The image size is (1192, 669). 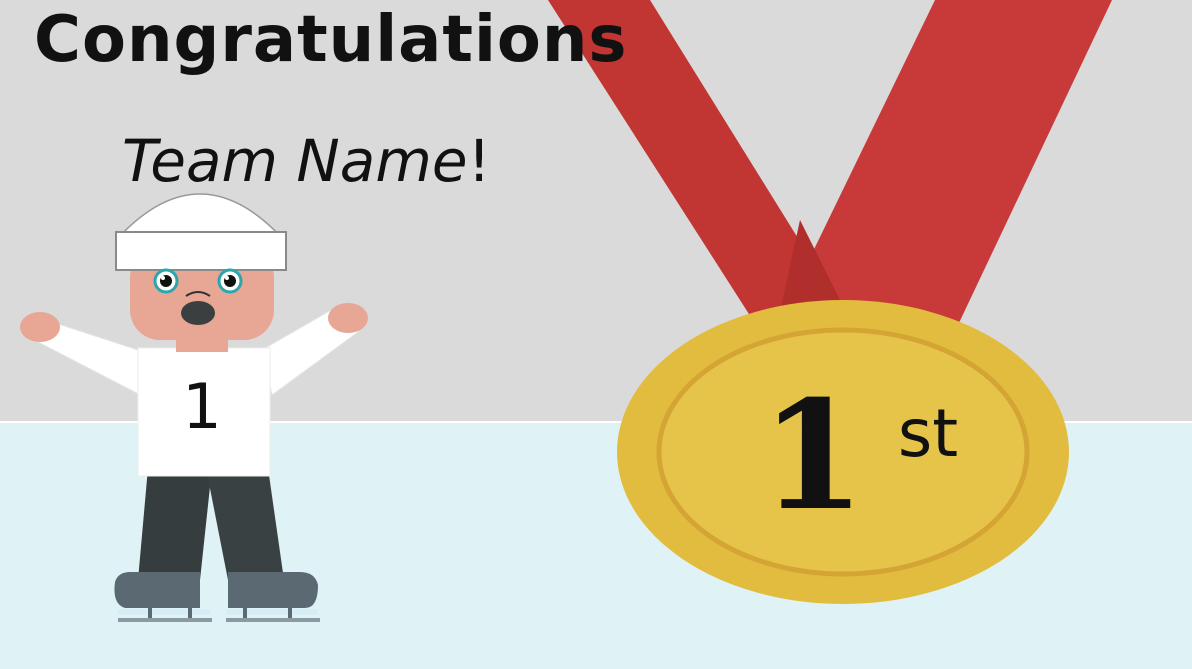 I want to click on jersey-number: 1, so click(x=201, y=406).